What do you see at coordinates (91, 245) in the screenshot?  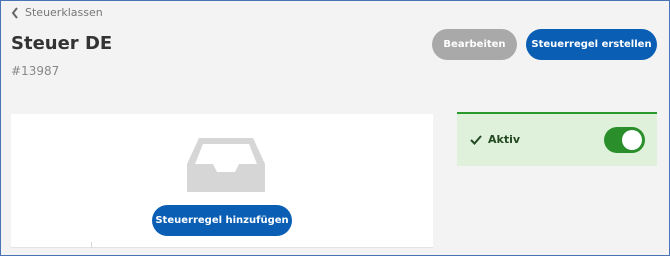 I see `column-tick` at bounding box center [91, 245].